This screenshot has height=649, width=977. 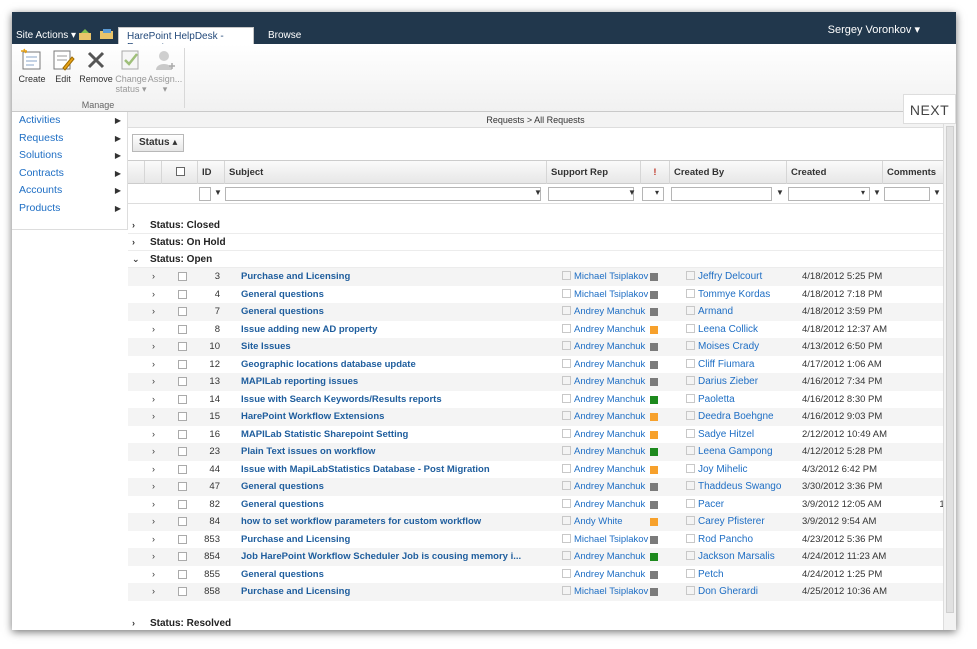 What do you see at coordinates (535, 242) in the screenshot?
I see `group-status-on-hold: › Status: On Hold` at bounding box center [535, 242].